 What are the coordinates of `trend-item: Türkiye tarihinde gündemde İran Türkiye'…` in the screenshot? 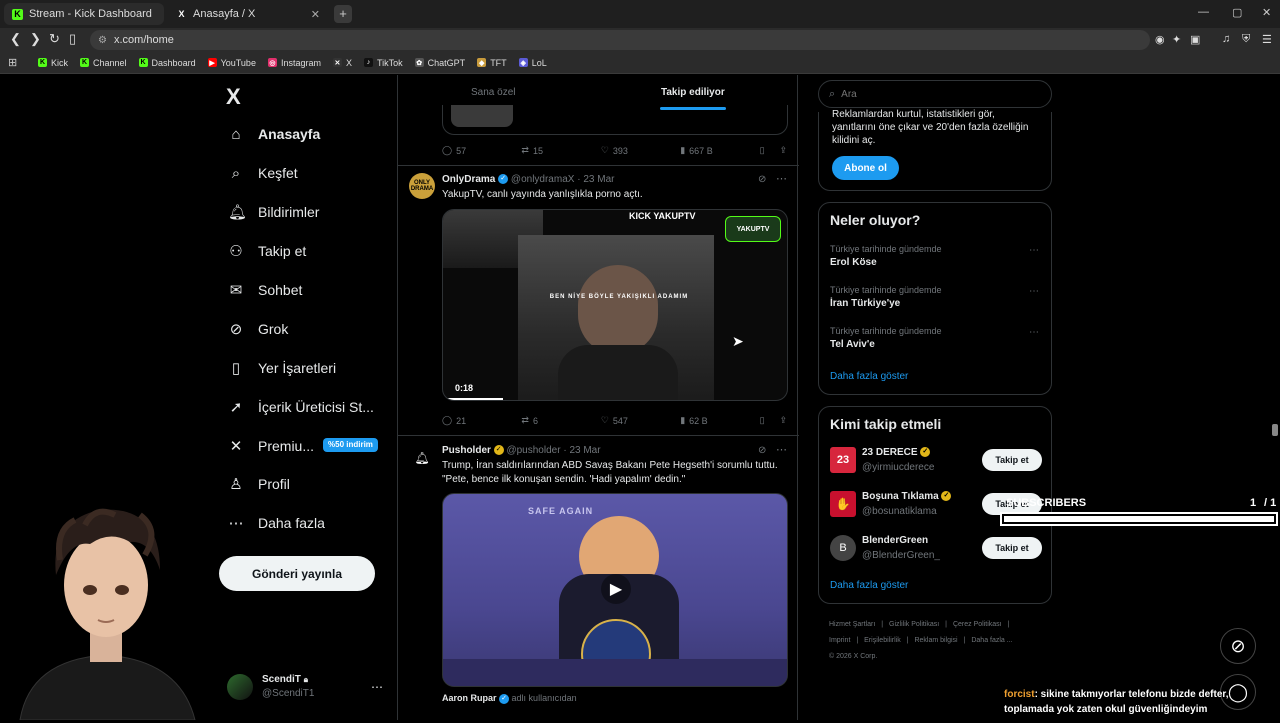 It's located at (886, 297).